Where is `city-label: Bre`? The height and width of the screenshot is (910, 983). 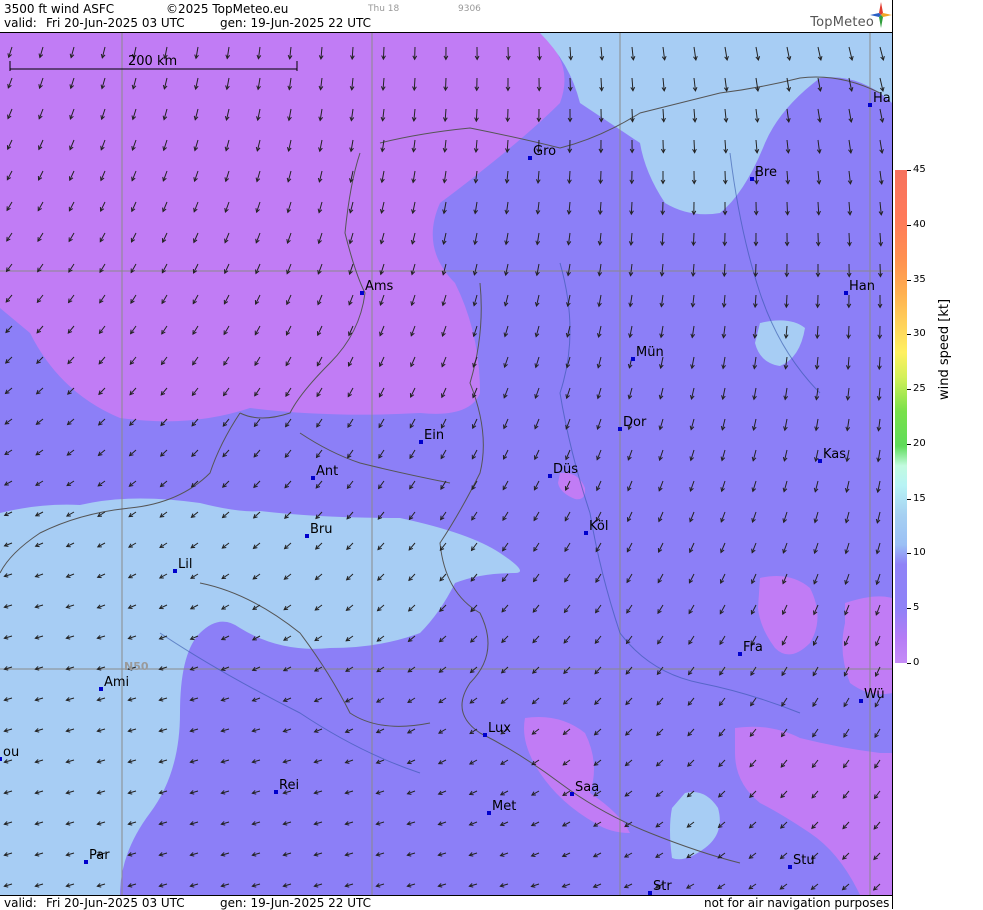
city-label: Bre is located at coordinates (766, 172).